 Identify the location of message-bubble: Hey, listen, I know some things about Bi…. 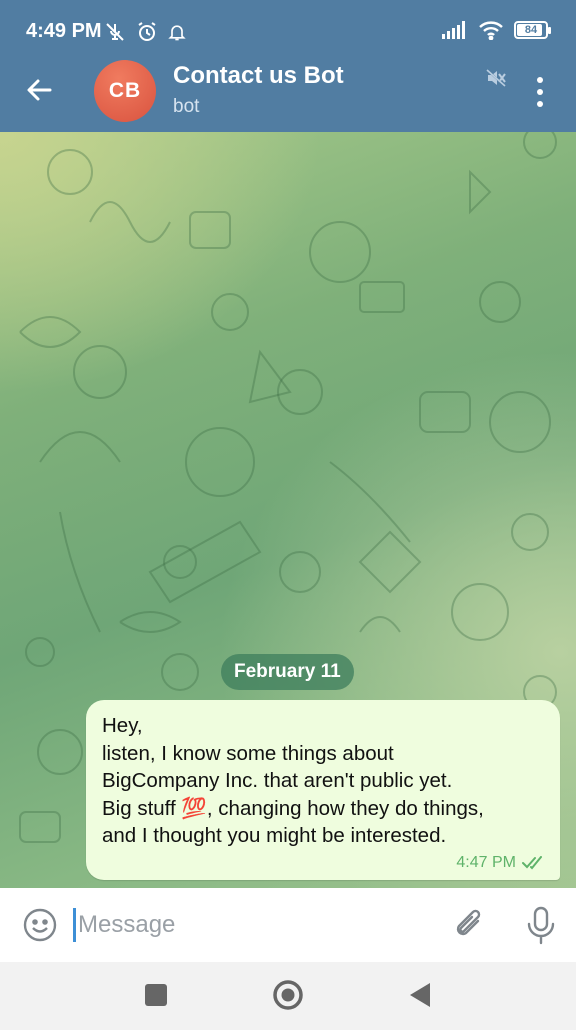
(323, 790).